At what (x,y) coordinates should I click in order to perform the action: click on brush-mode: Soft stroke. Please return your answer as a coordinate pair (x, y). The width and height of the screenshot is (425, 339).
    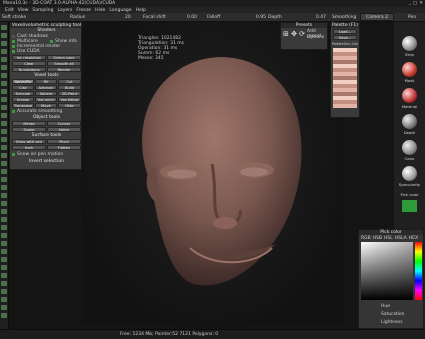
    Looking at the image, I should click on (14, 17).